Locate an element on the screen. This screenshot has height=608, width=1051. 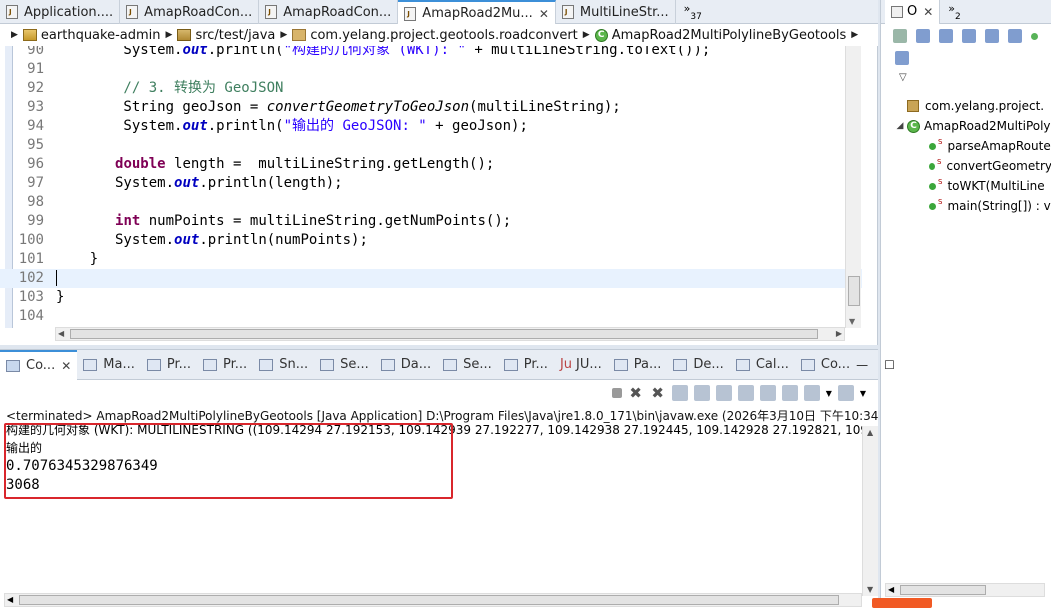
console-toolbar: ✖ ✖ ▼ ▼ is located at coordinates (439, 393).